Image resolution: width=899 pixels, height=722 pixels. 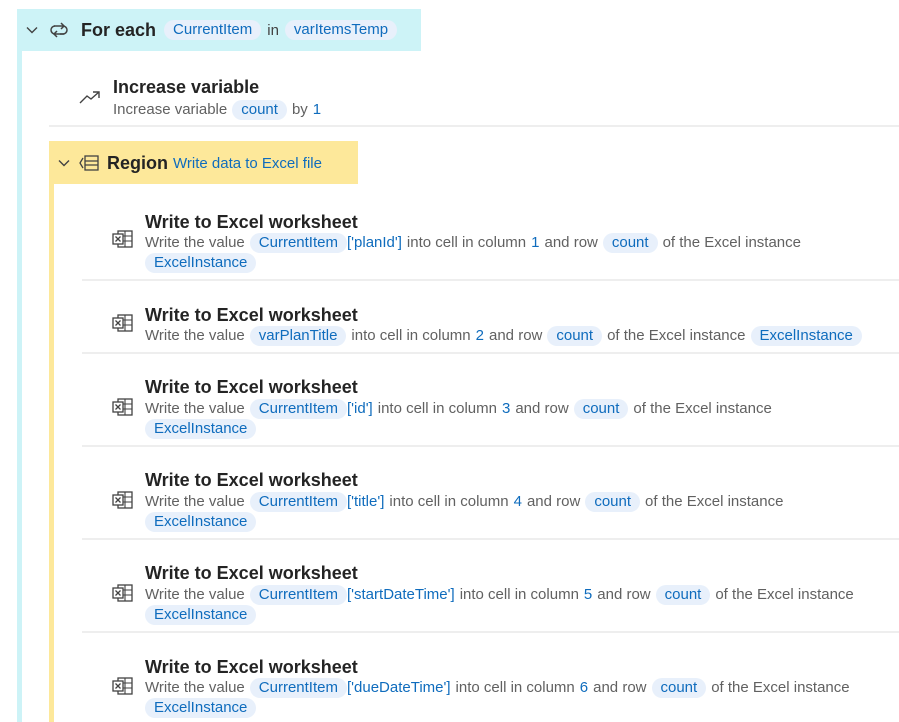 What do you see at coordinates (119, 29) in the screenshot?
I see `foreach-keyword: For each` at bounding box center [119, 29].